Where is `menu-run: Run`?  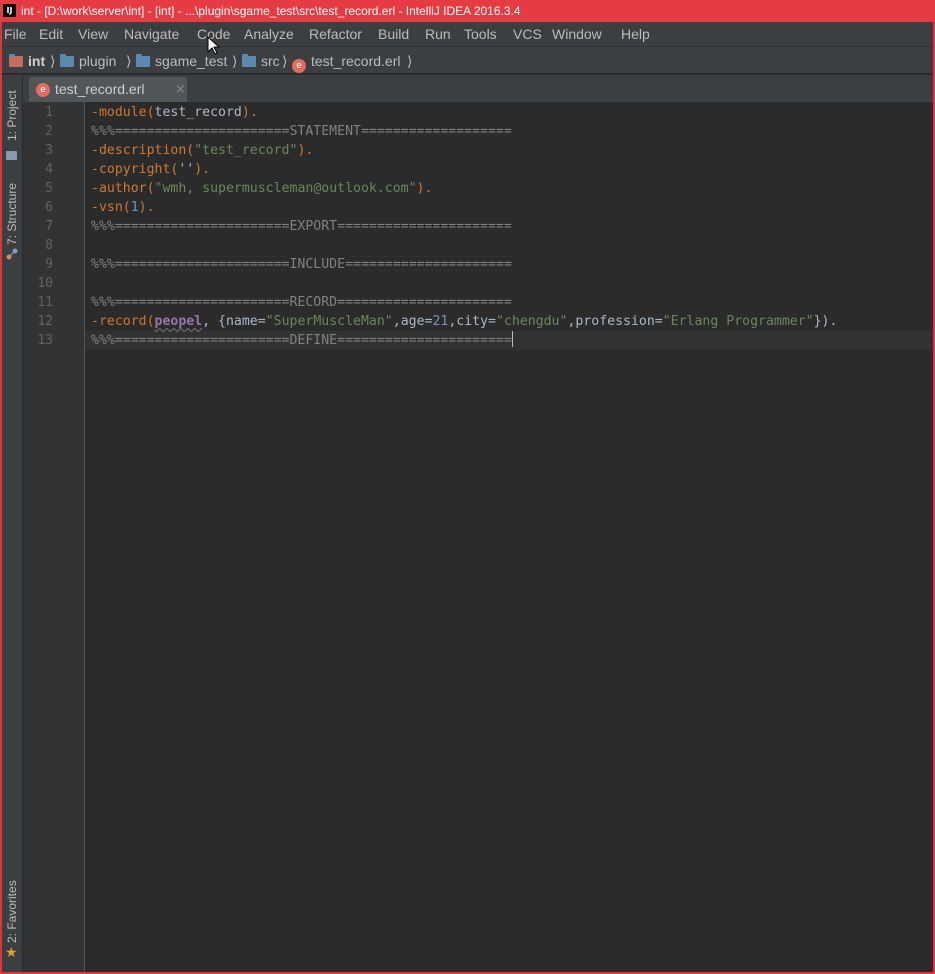
menu-run: Run is located at coordinates (438, 34).